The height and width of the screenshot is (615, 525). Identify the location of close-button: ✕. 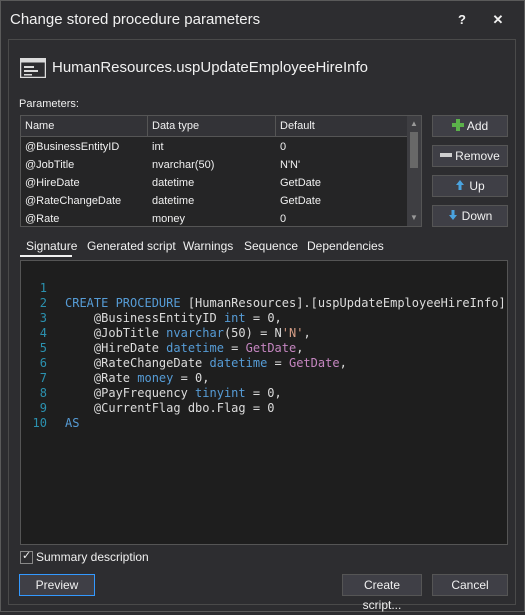
(498, 20).